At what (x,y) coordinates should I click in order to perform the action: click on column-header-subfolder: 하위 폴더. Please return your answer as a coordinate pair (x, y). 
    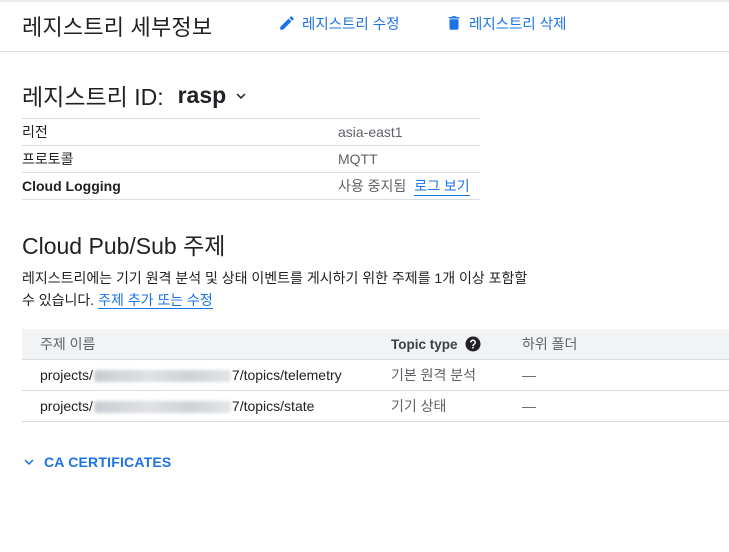
    Looking at the image, I should click on (550, 344).